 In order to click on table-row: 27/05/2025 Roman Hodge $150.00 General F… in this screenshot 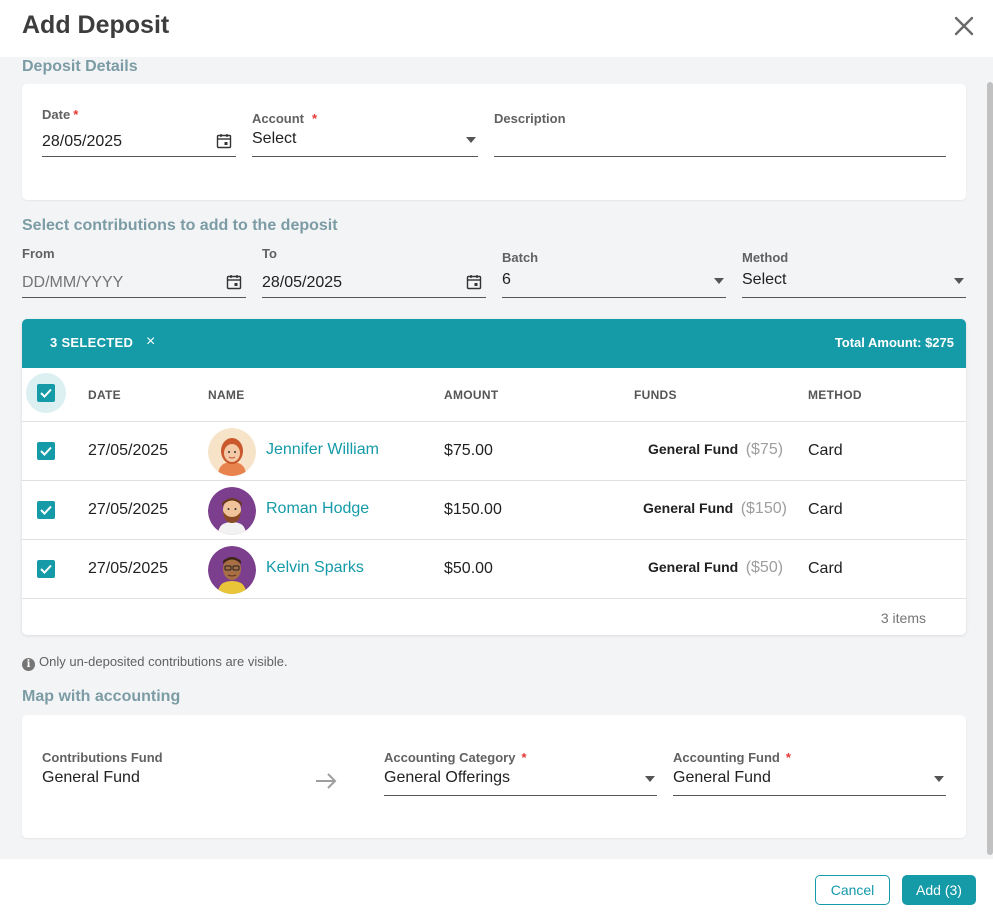, I will do `click(494, 510)`.